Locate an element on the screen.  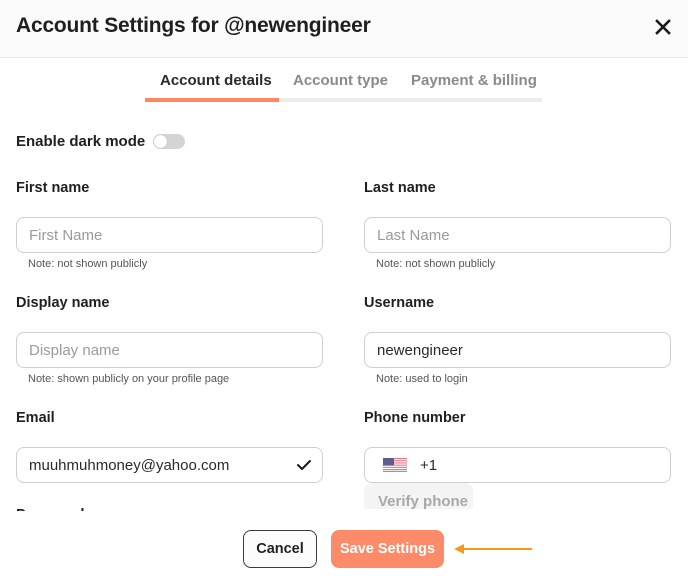
close-button is located at coordinates (663, 27).